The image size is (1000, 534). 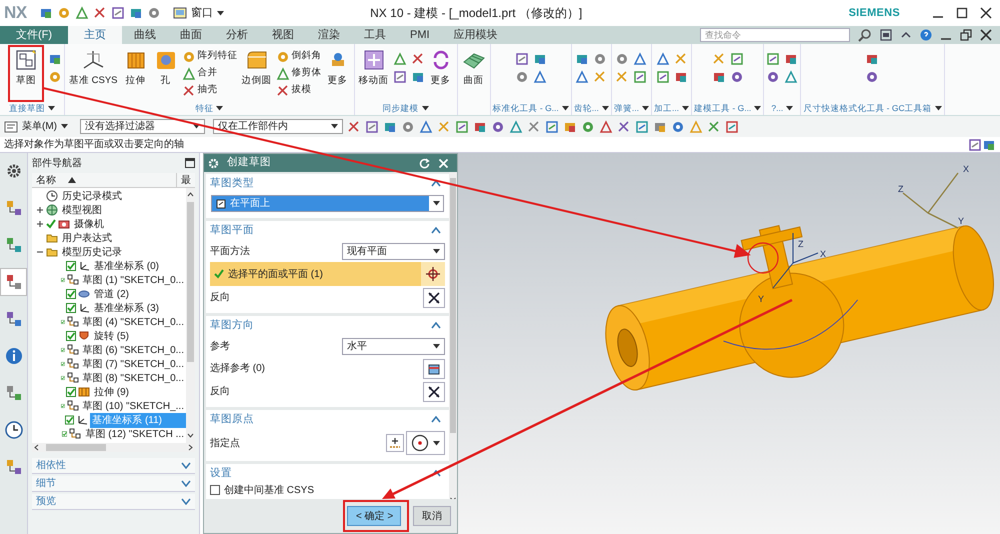 I want to click on restore-icon, so click(x=966, y=35).